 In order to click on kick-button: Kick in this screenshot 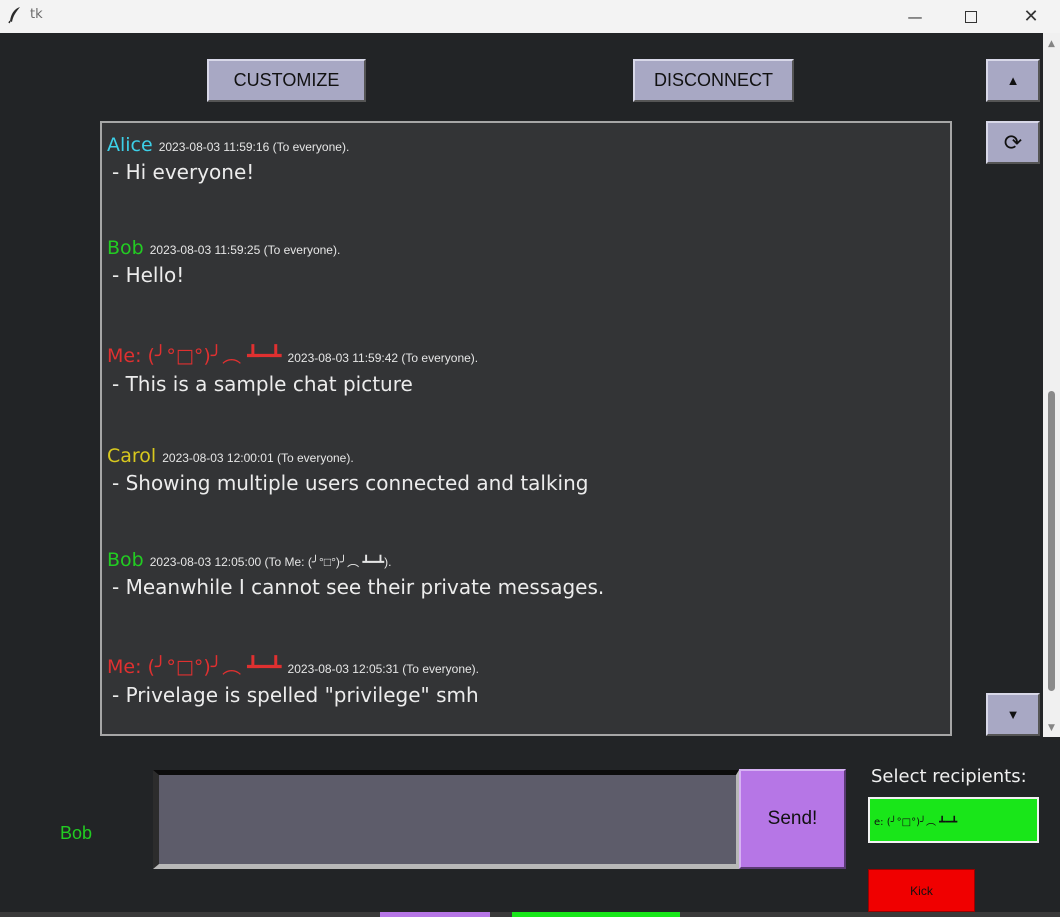, I will do `click(921, 890)`.